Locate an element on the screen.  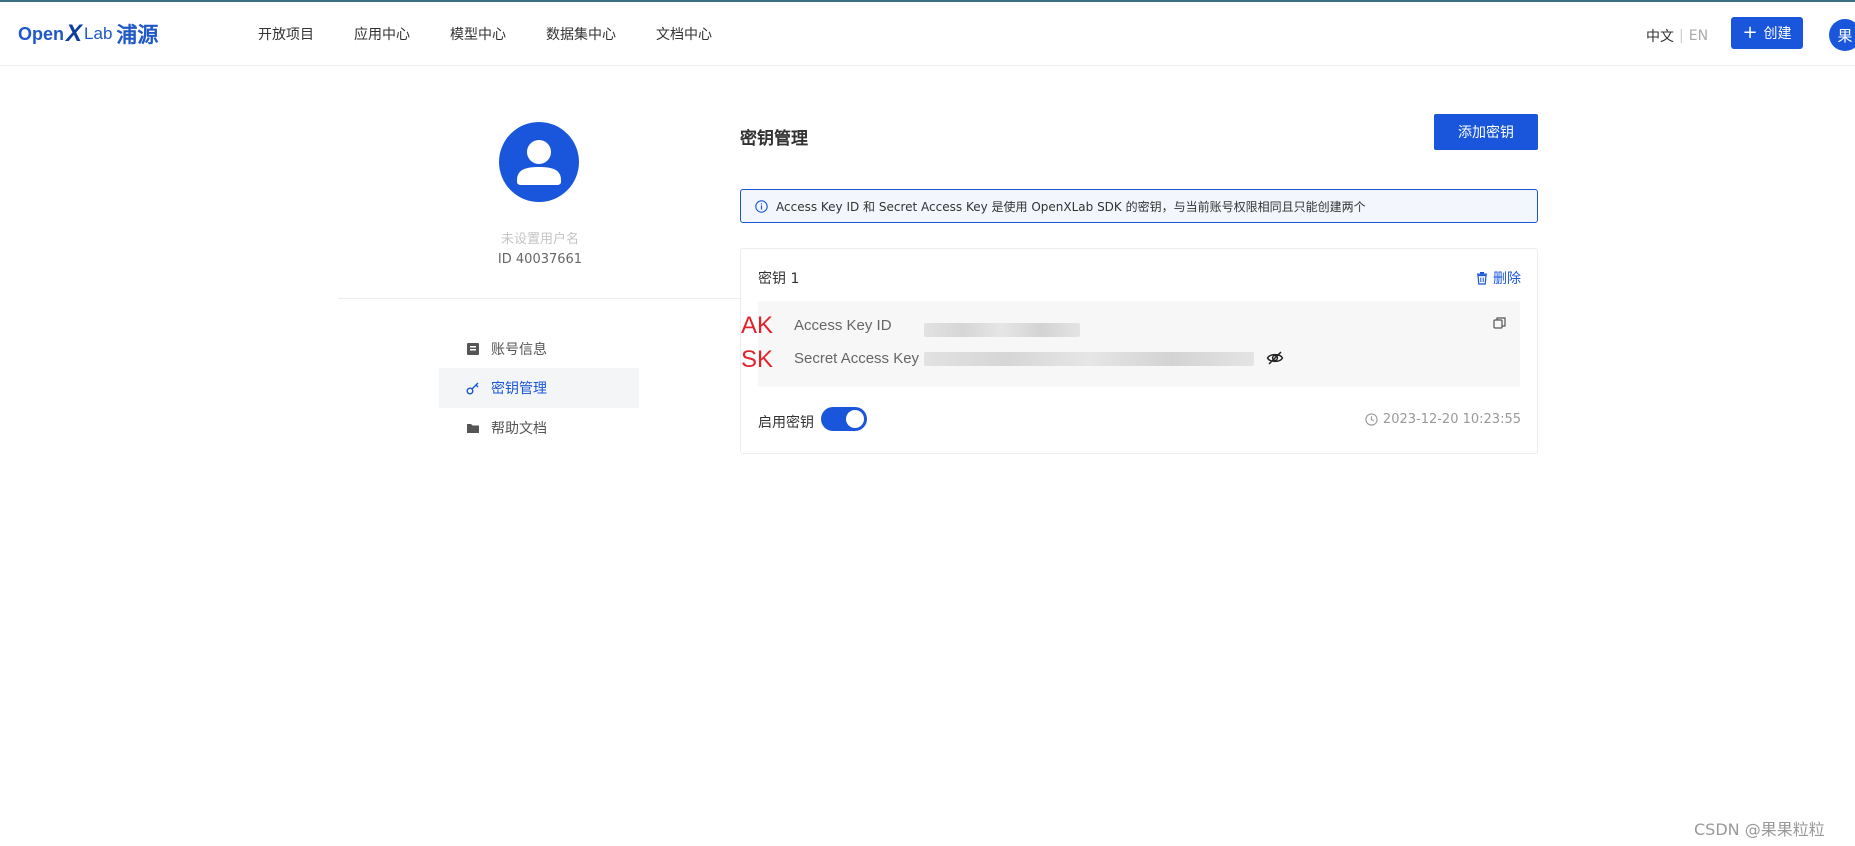
eye-hidden-icon is located at coordinates (1275, 358).